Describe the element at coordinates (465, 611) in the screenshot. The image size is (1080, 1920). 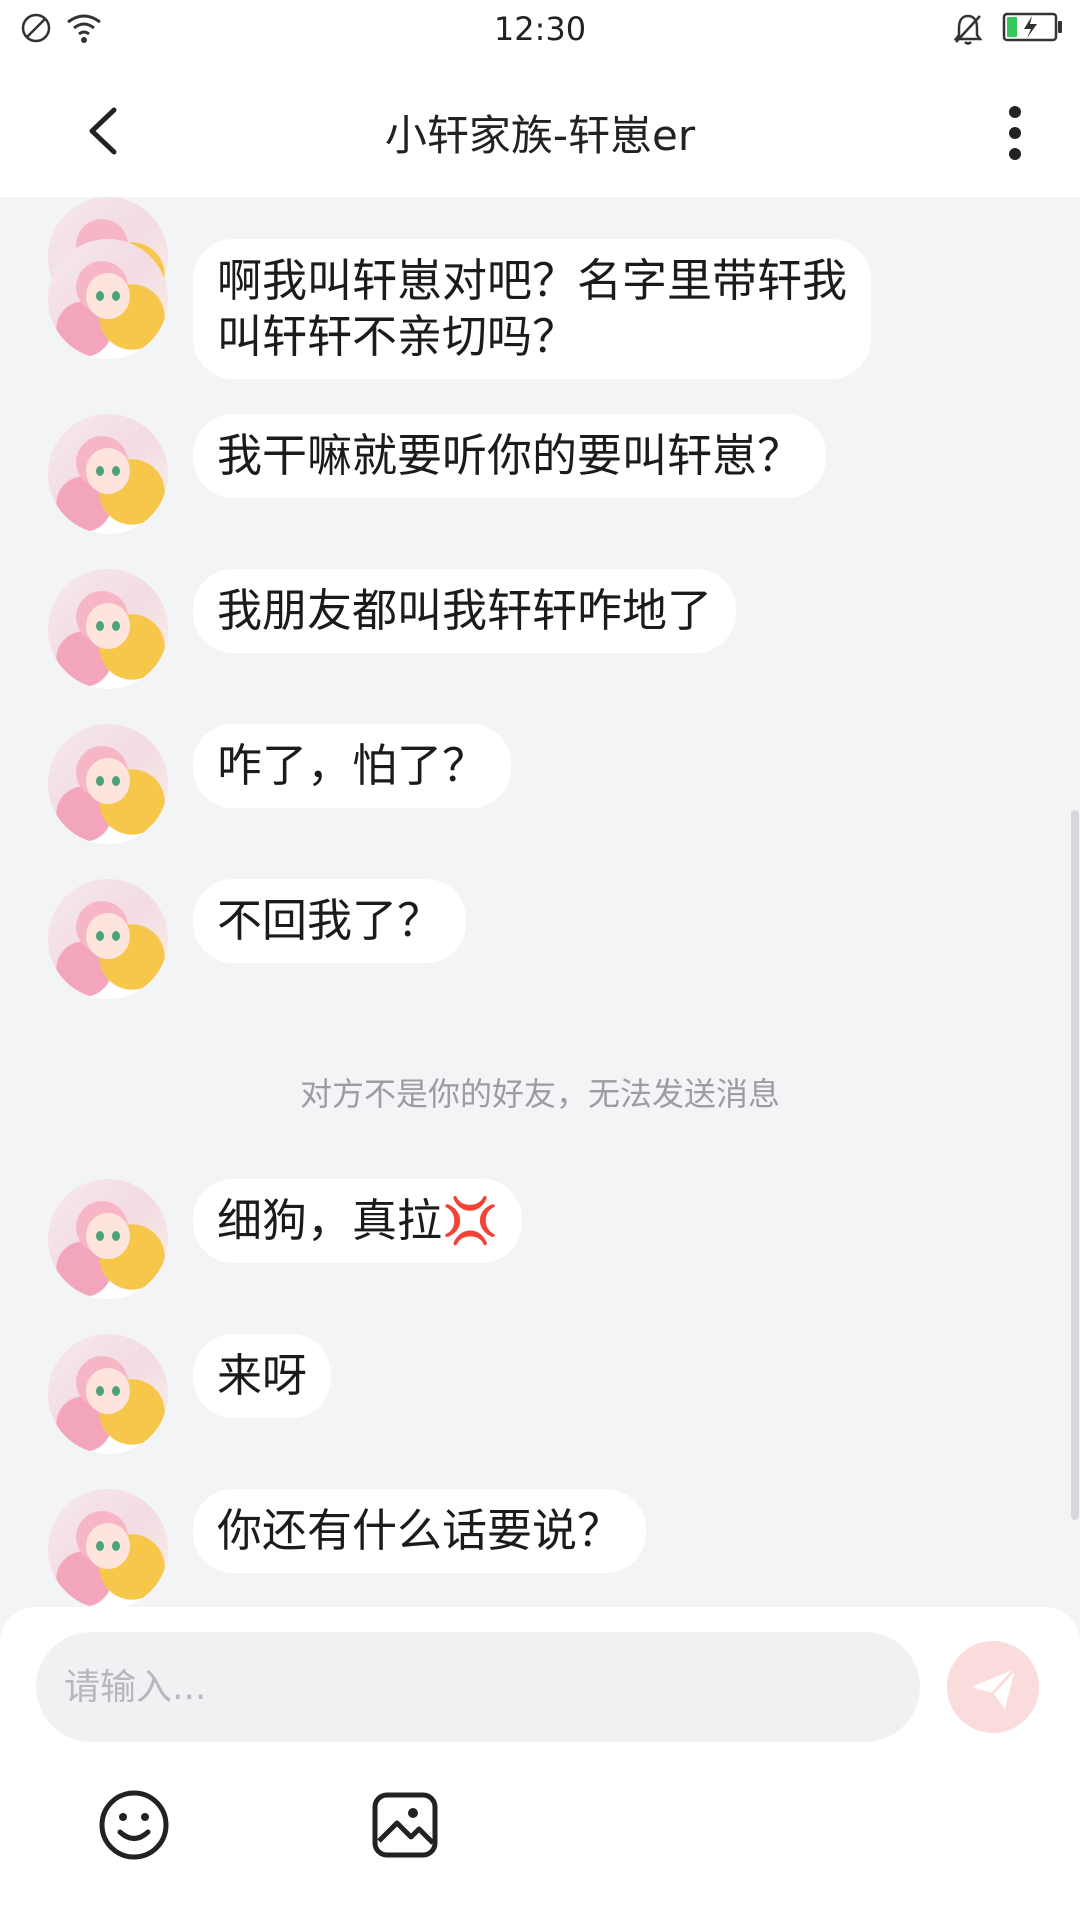
I see `message-bubble: 我朋友都叫我轩轩咋地了` at that location.